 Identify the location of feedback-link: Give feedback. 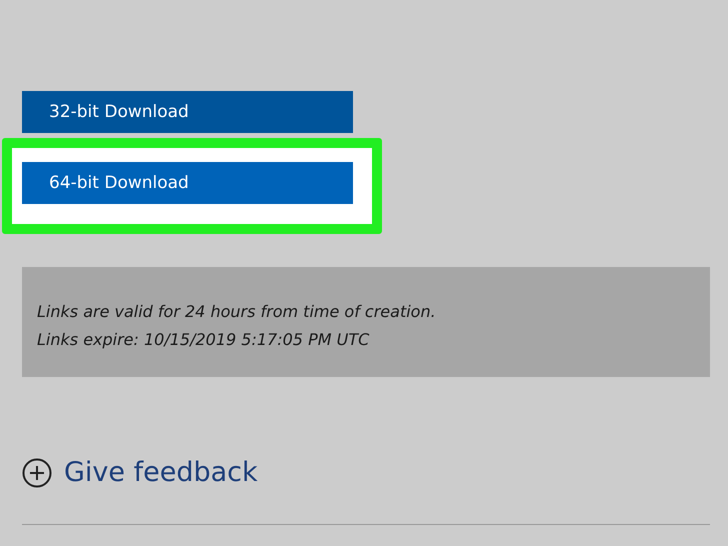
(161, 472).